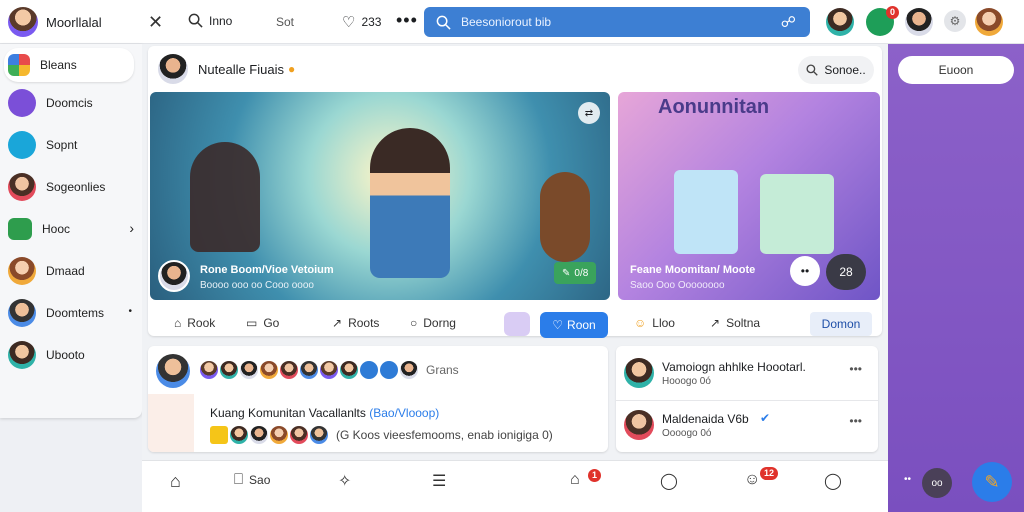 This screenshot has height=512, width=1024. What do you see at coordinates (805, 271) in the screenshot?
I see `more-icon: ••` at bounding box center [805, 271].